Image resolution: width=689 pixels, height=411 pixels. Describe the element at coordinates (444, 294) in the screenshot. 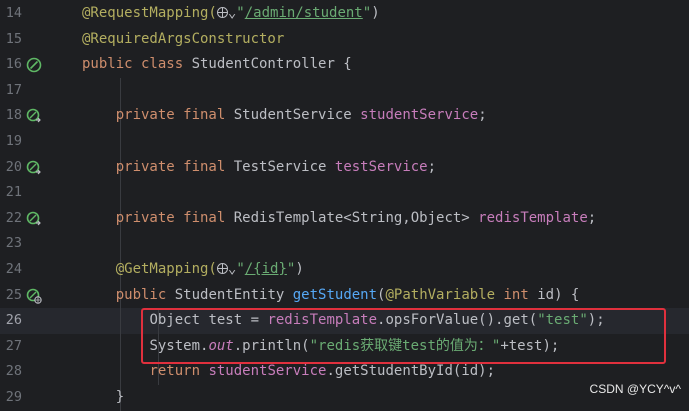

I see `code-token: @PathVariable` at that location.